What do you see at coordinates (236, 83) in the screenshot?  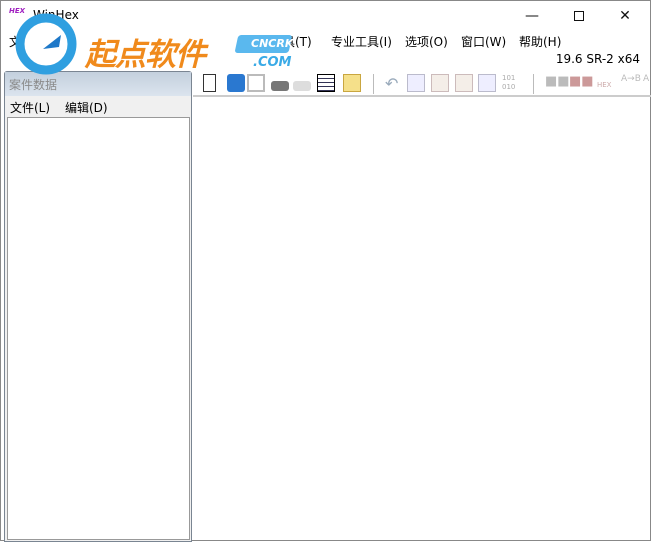 I see `open-icon` at bounding box center [236, 83].